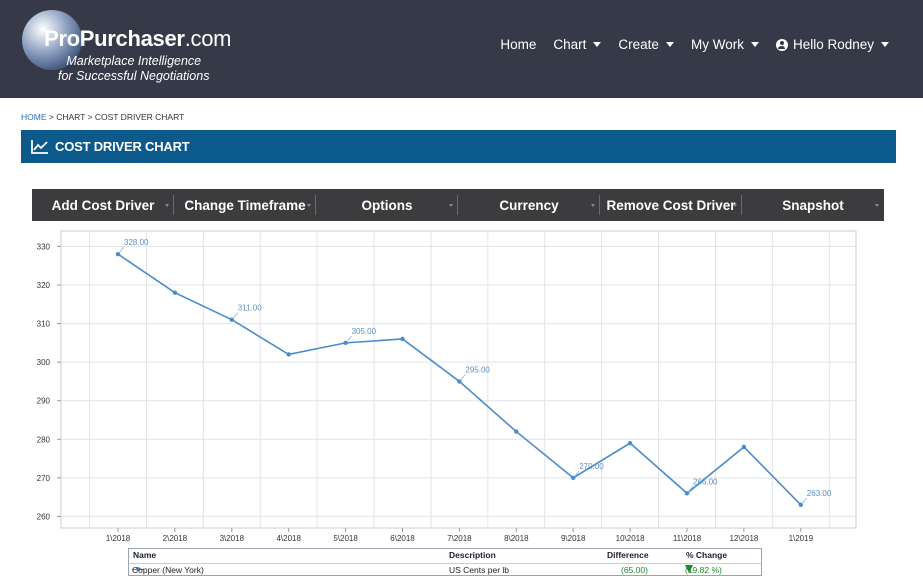 This screenshot has width=923, height=584. I want to click on breadcrumb-current: COST DRIVER CHART, so click(139, 117).